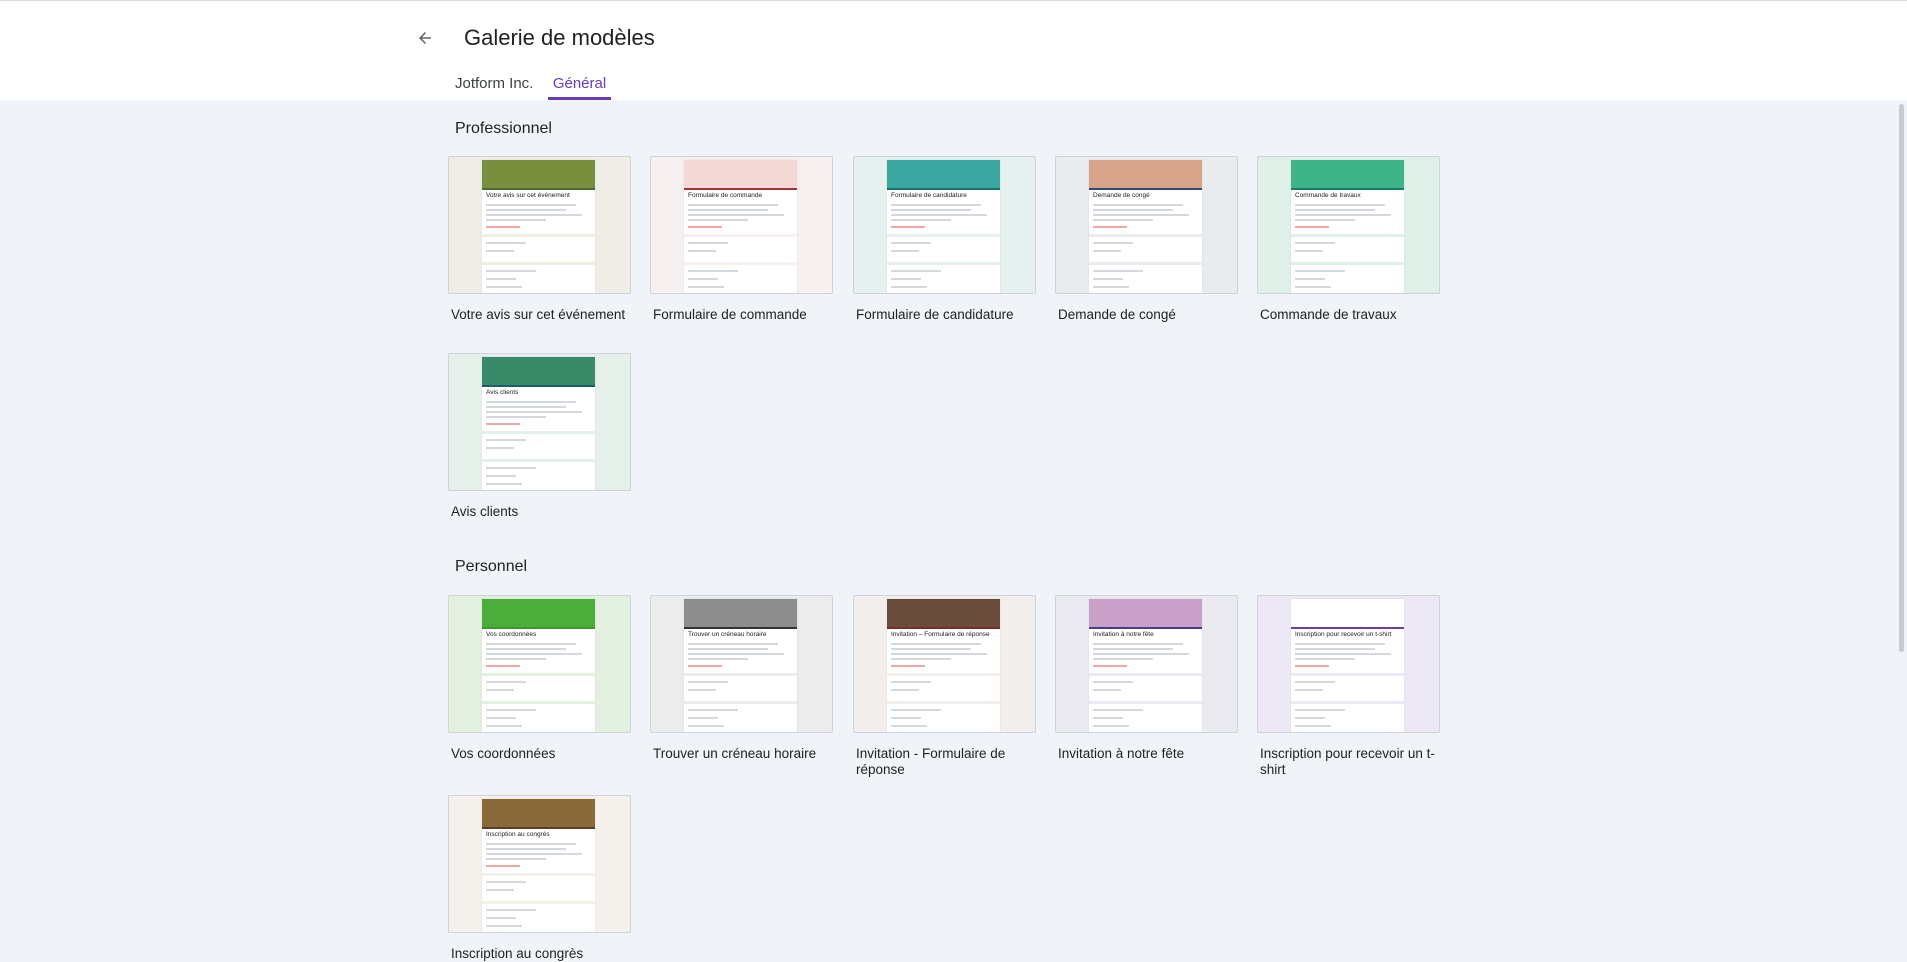 Image resolution: width=1907 pixels, height=962 pixels. Describe the element at coordinates (741, 225) in the screenshot. I see `template-thumbnail: Formulaire de commande` at that location.